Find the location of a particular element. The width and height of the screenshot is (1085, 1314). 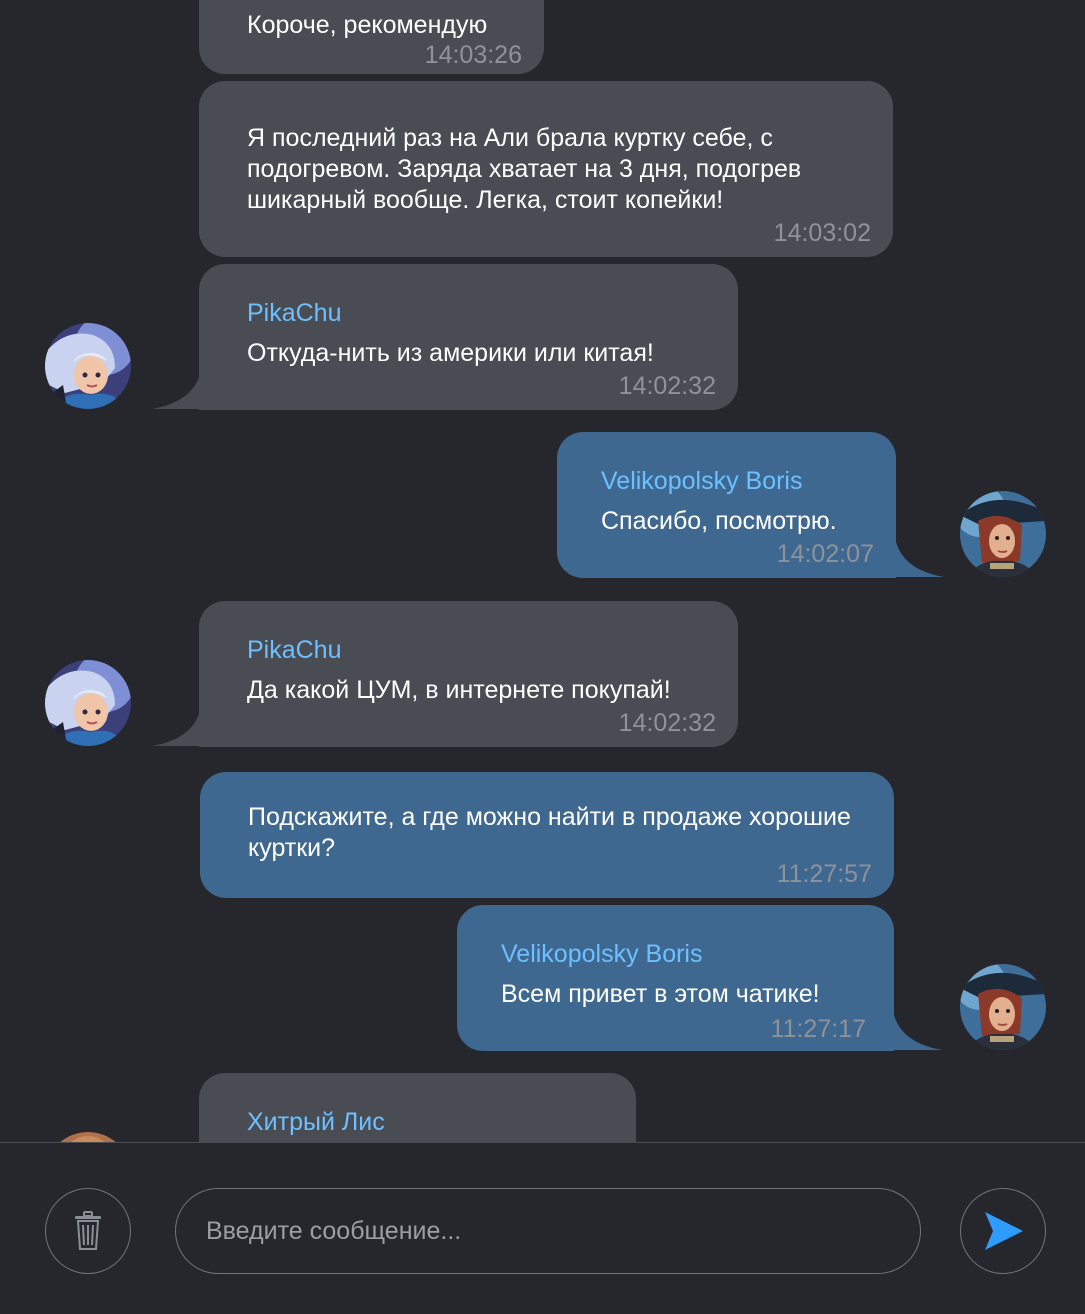

send-icon is located at coordinates (1004, 1231).